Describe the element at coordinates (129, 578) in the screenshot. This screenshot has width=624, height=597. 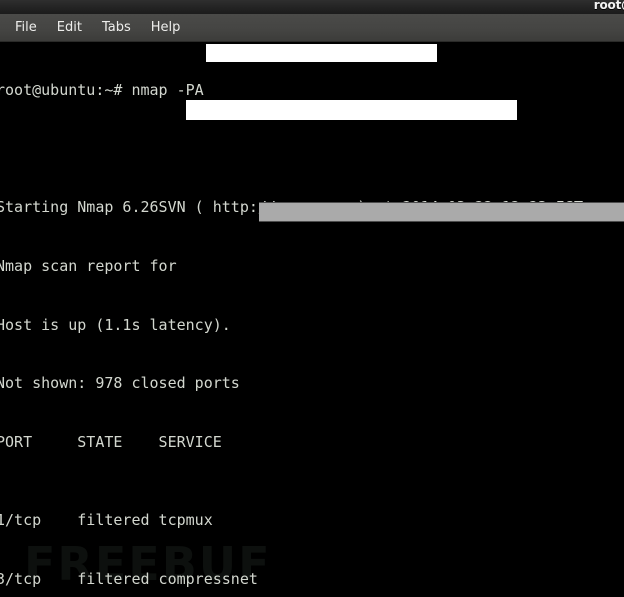
I see `port-table-row: 3/tcp filtered compressnet` at that location.